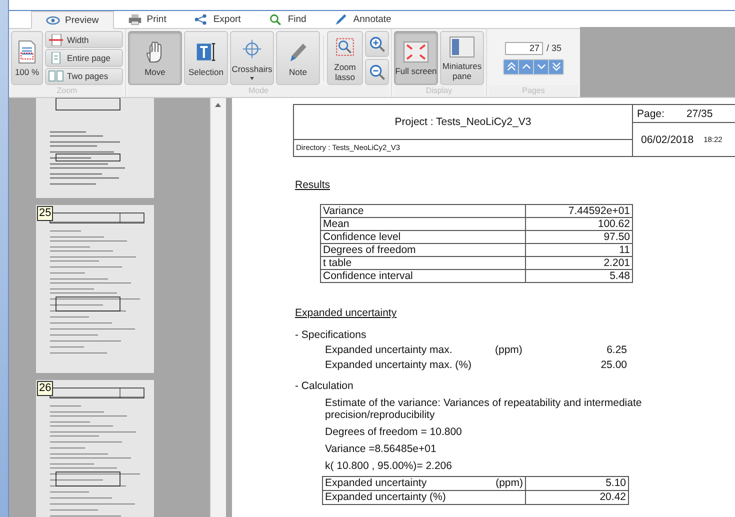 The width and height of the screenshot is (735, 517). Describe the element at coordinates (579, 276) in the screenshot. I see `table-cell: 5.48` at that location.